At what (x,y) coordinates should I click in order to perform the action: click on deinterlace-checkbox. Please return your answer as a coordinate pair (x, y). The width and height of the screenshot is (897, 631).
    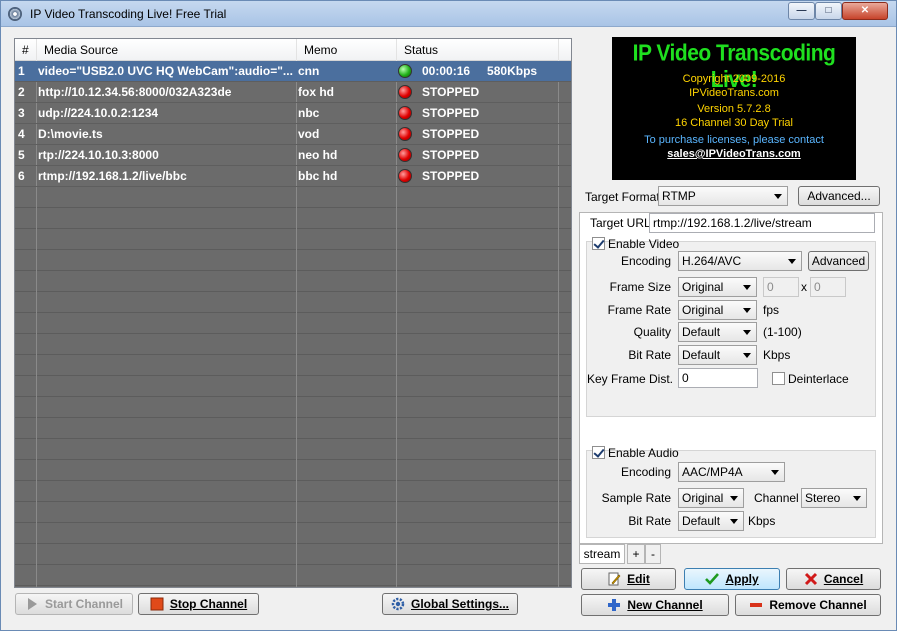
    Looking at the image, I should click on (778, 378).